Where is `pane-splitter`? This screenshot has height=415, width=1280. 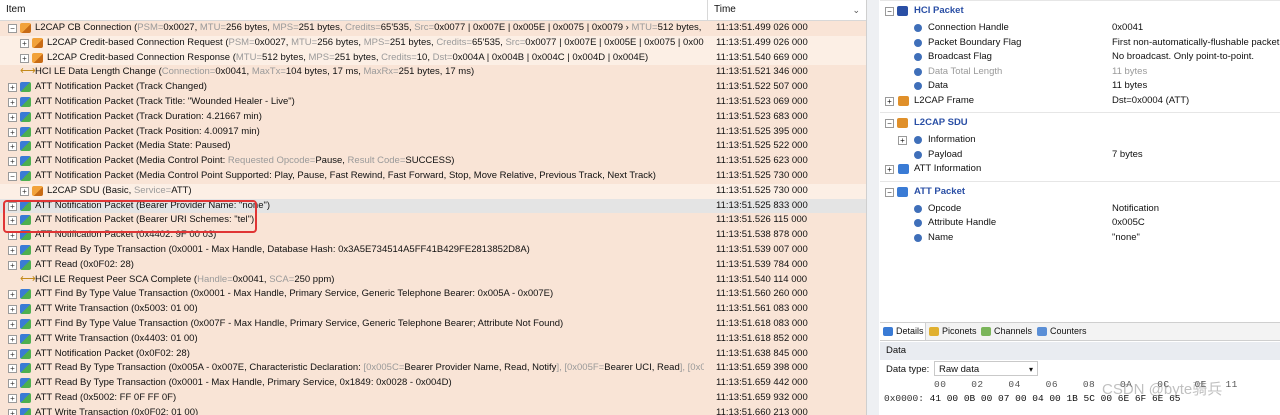
pane-splitter is located at coordinates (873, 207).